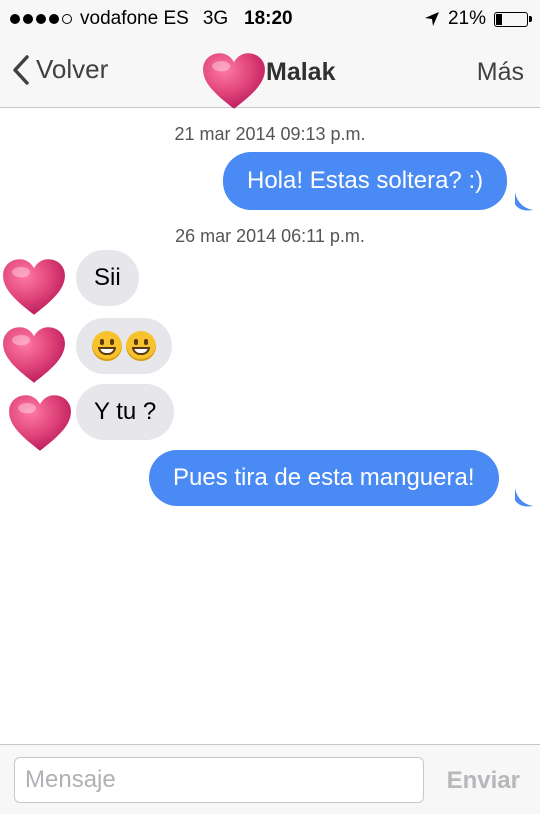 The image size is (540, 814). Describe the element at coordinates (21, 69) in the screenshot. I see `chevron-left-icon` at that location.